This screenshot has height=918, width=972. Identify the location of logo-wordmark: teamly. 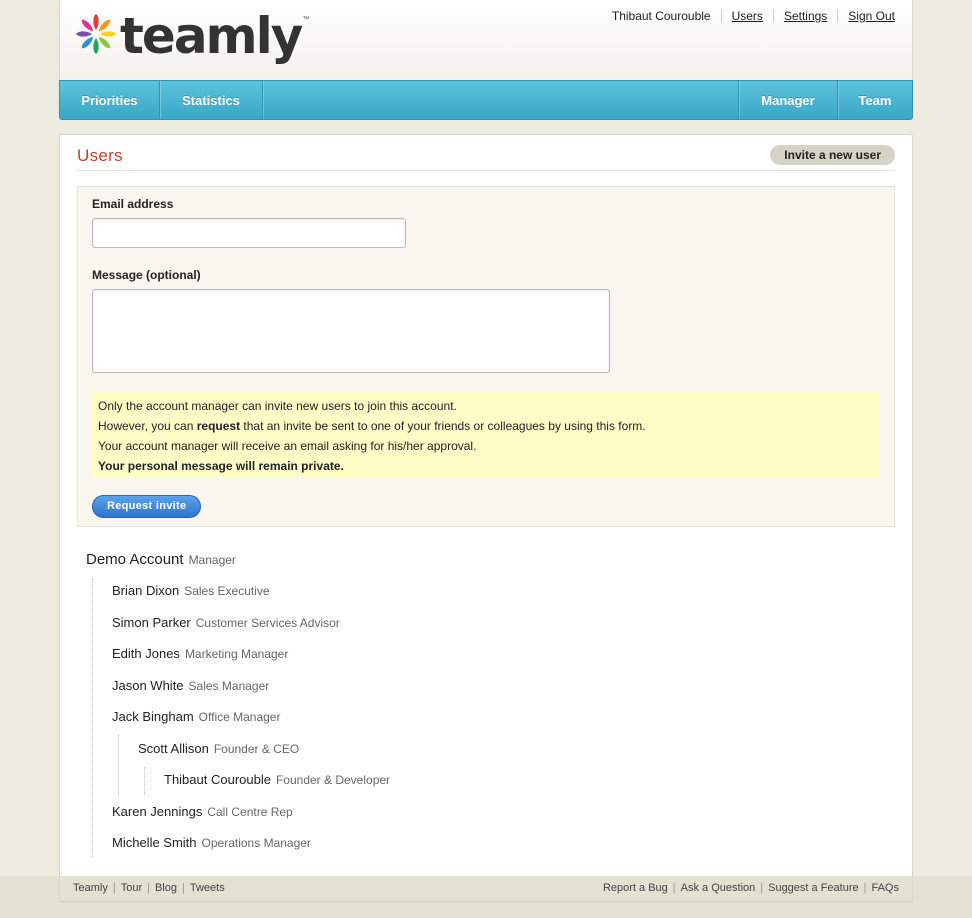
(211, 36).